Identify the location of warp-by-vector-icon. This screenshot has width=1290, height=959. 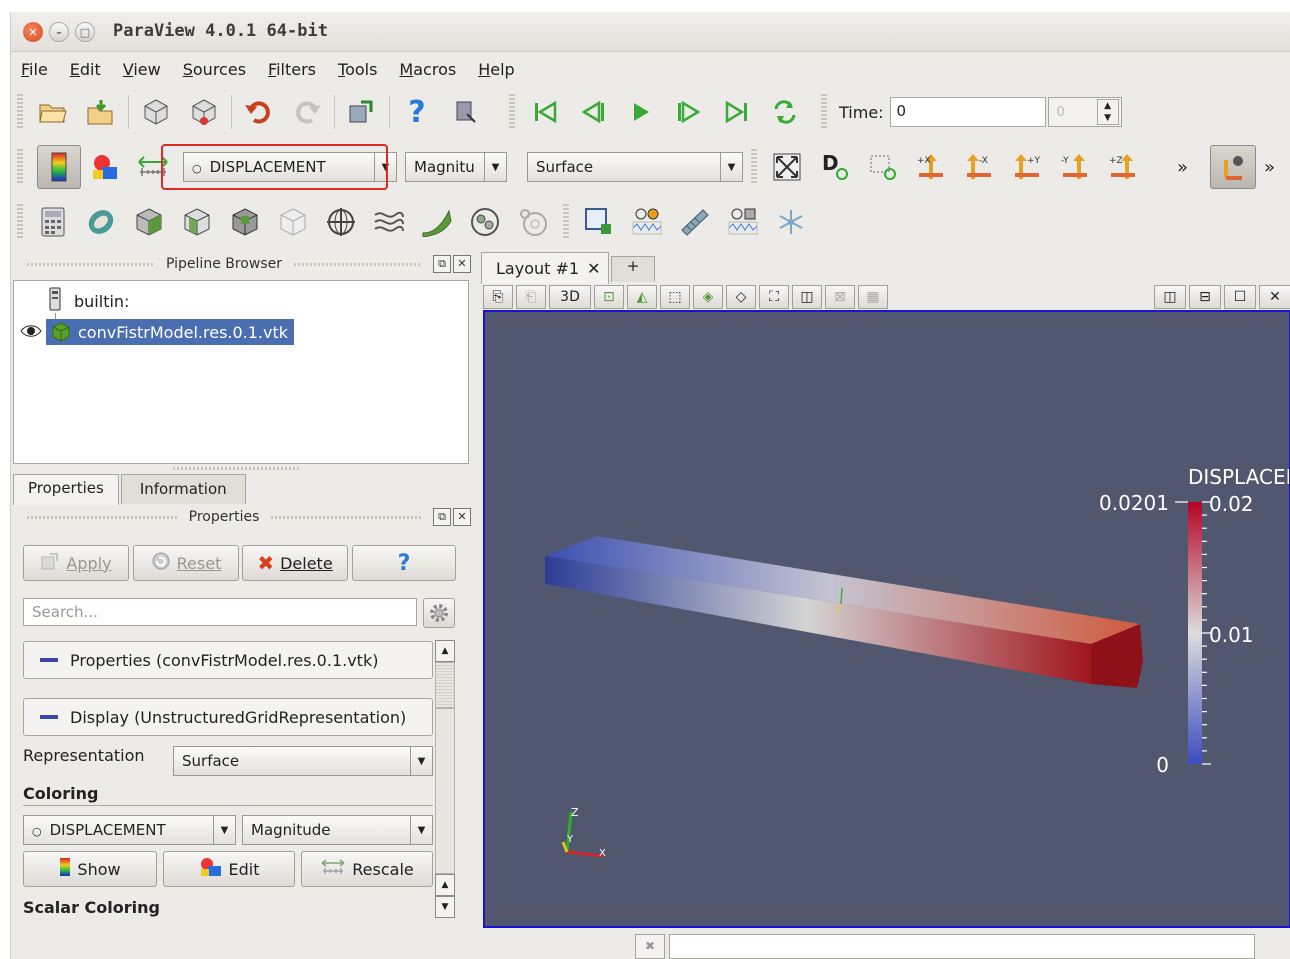
(437, 222).